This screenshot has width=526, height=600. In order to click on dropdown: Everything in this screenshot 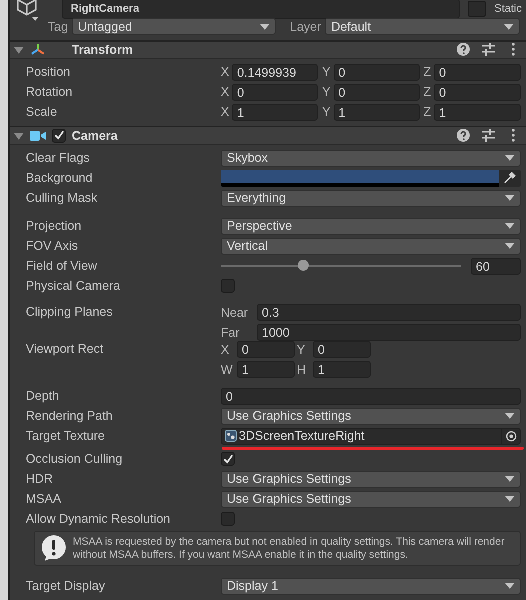, I will do `click(371, 198)`.